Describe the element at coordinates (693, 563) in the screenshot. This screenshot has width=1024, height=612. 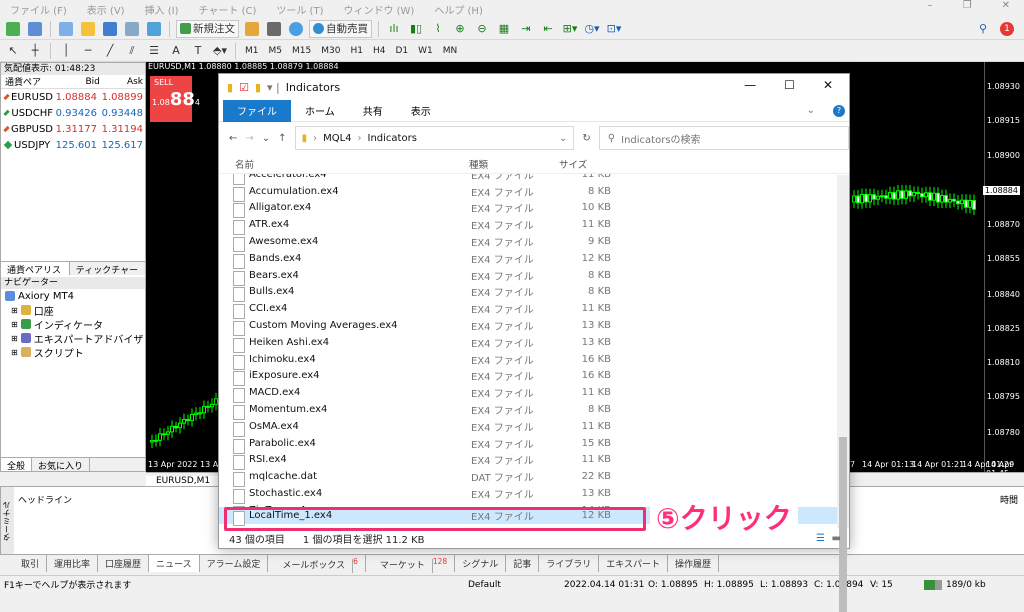
I see `tab-journal: 操作履歴` at that location.